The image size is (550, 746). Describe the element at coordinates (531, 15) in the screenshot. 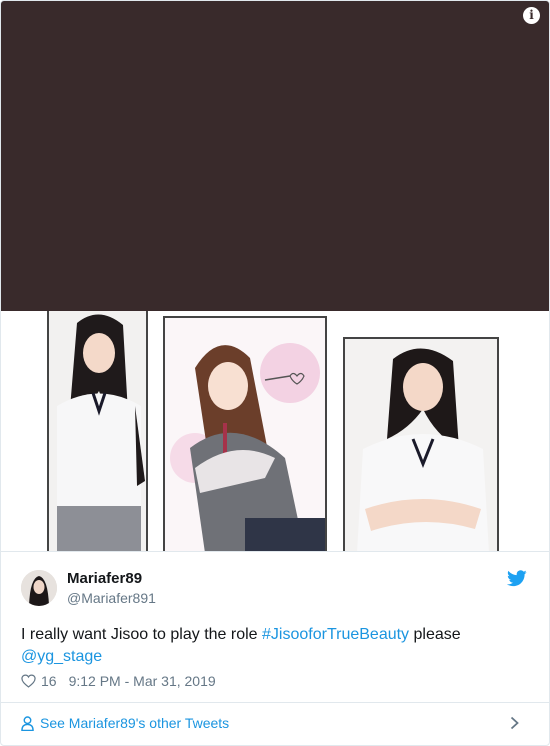

I see `info-icon: i` at that location.